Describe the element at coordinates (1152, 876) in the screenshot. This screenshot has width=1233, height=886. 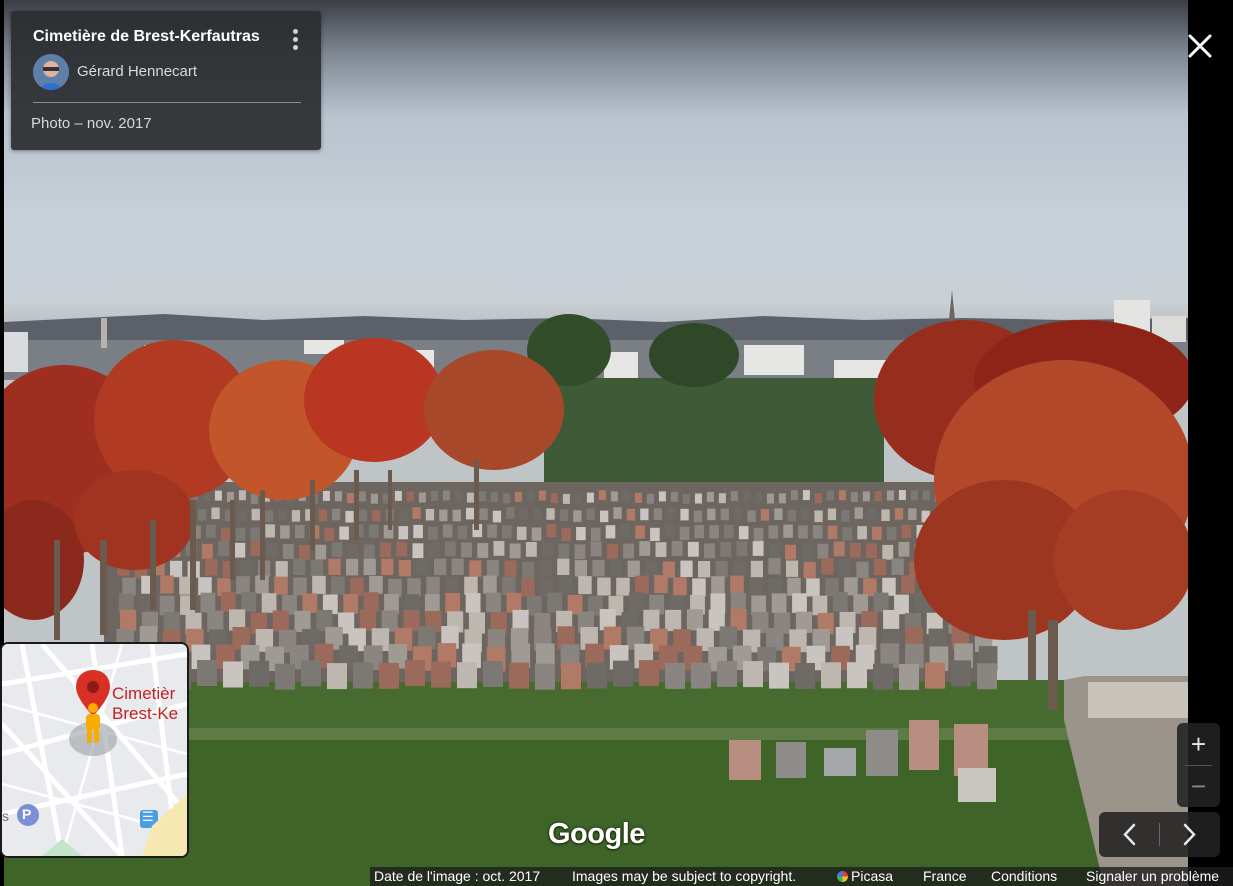
I see `report-problem-link: Signaler un problème` at that location.